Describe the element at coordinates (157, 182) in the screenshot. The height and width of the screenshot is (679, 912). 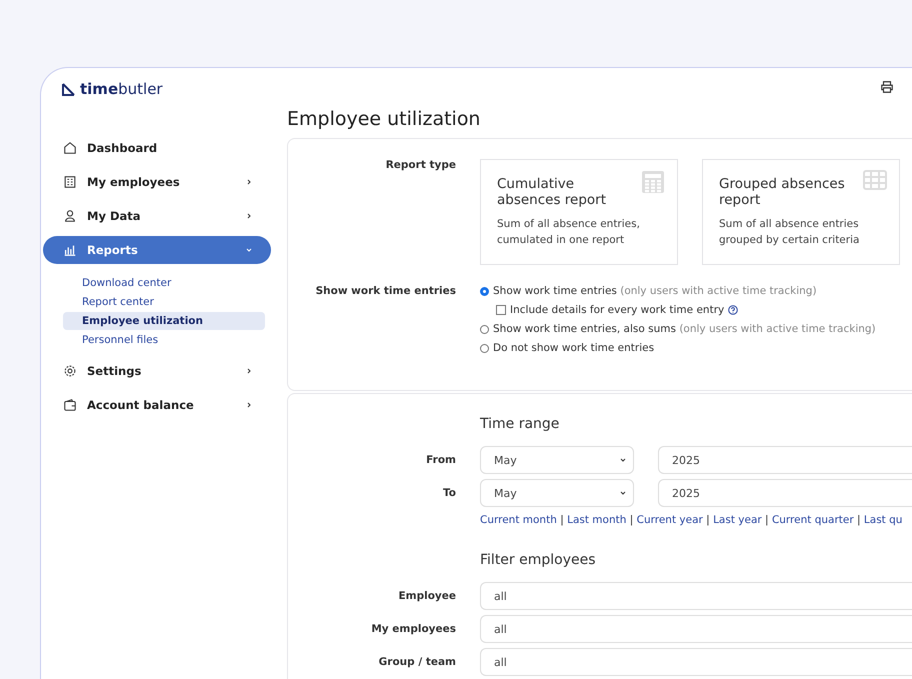
I see `sidebar-item: My employees` at that location.